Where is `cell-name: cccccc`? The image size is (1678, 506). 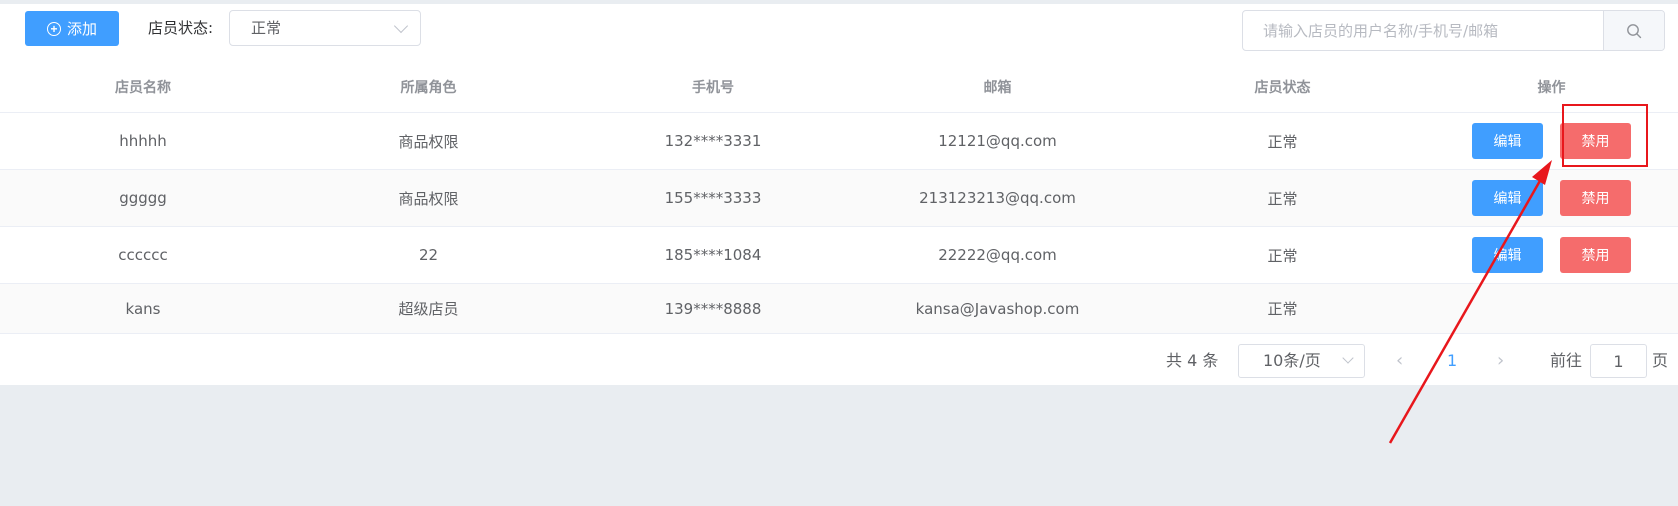 cell-name: cccccc is located at coordinates (143, 255).